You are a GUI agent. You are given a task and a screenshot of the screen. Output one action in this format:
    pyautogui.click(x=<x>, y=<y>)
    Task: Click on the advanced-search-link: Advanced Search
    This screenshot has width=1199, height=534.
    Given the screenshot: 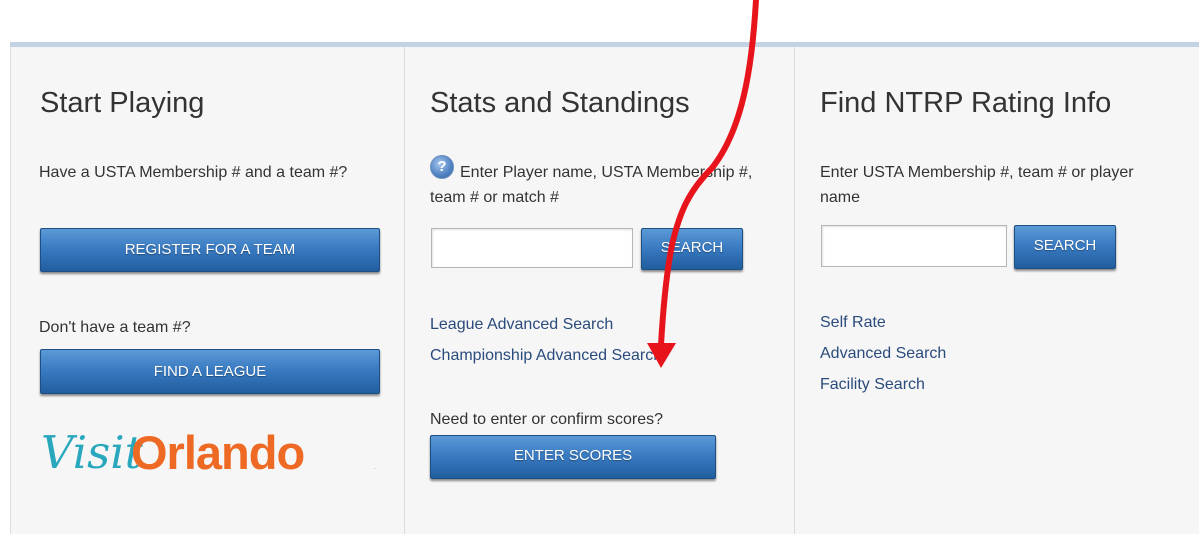 What is the action you would take?
    pyautogui.click(x=883, y=353)
    